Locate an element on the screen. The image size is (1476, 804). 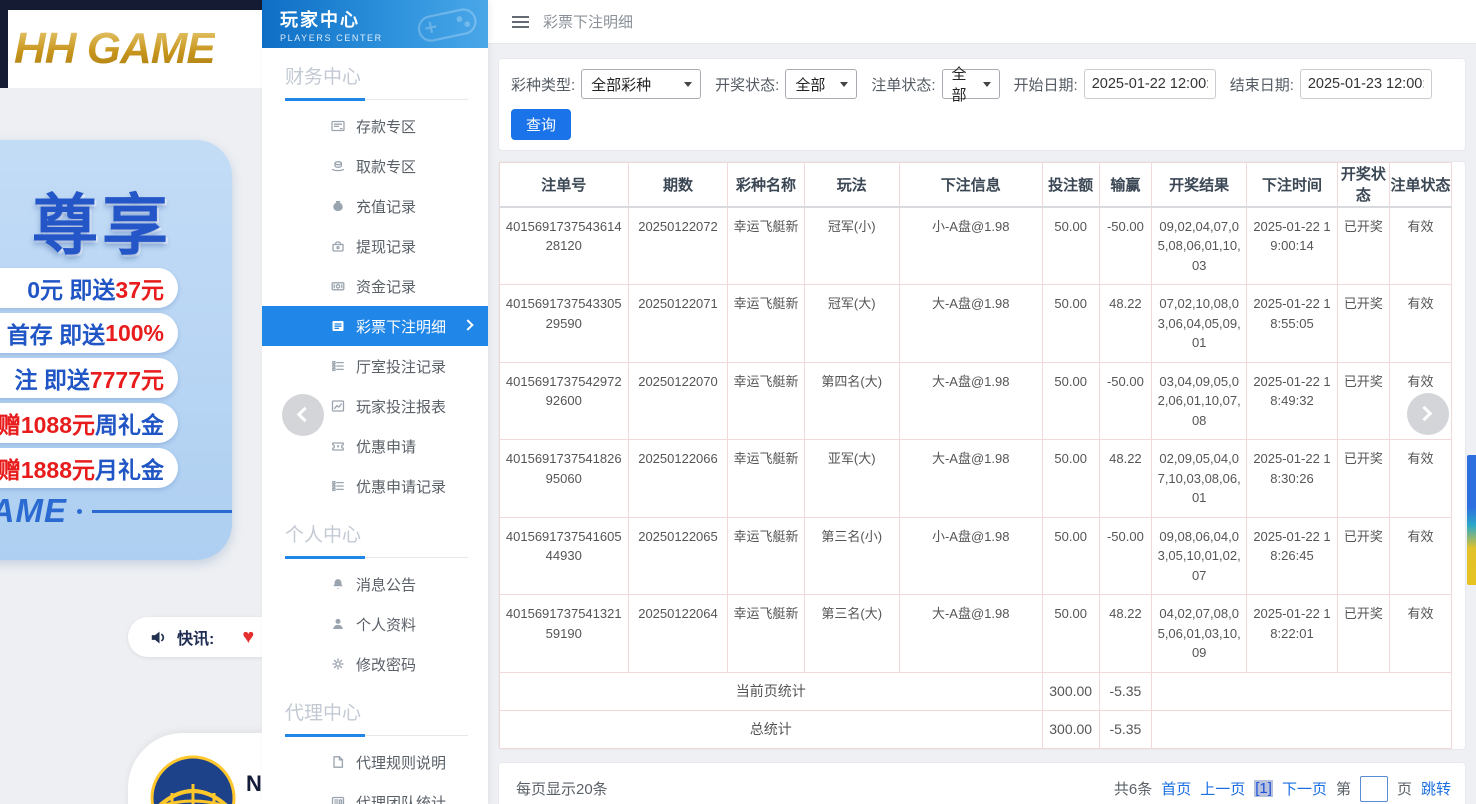
end-date-input is located at coordinates (1365, 84).